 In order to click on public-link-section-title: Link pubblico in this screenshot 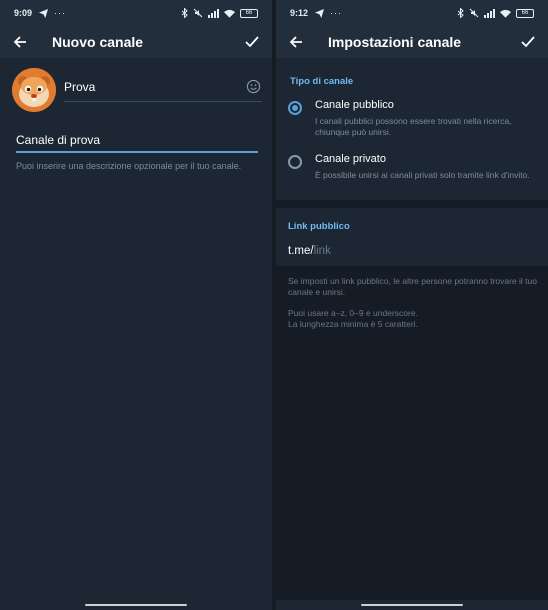, I will do `click(319, 226)`.